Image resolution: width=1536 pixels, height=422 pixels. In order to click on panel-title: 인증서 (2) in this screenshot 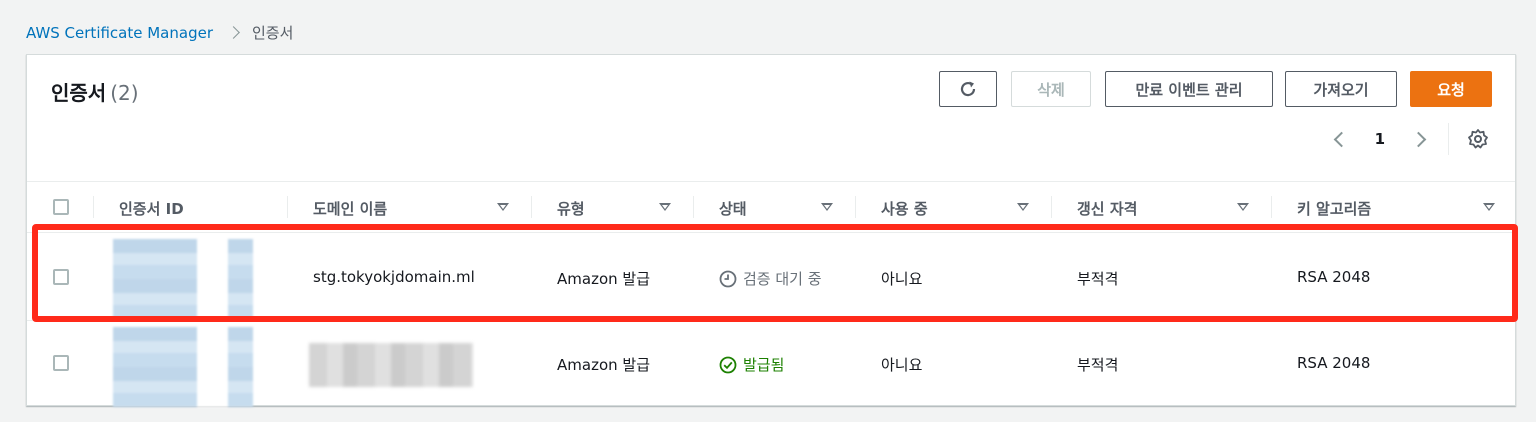, I will do `click(95, 91)`.